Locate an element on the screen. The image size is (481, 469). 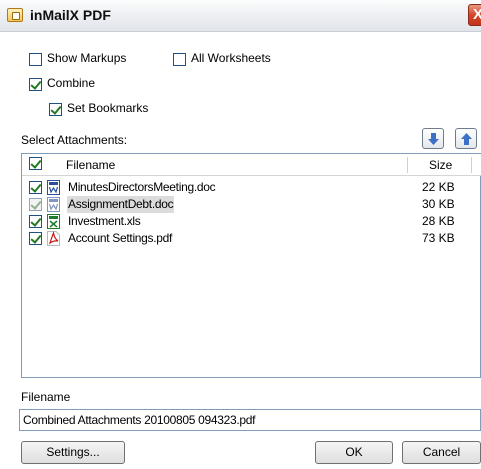
ok-button: OK is located at coordinates (354, 452).